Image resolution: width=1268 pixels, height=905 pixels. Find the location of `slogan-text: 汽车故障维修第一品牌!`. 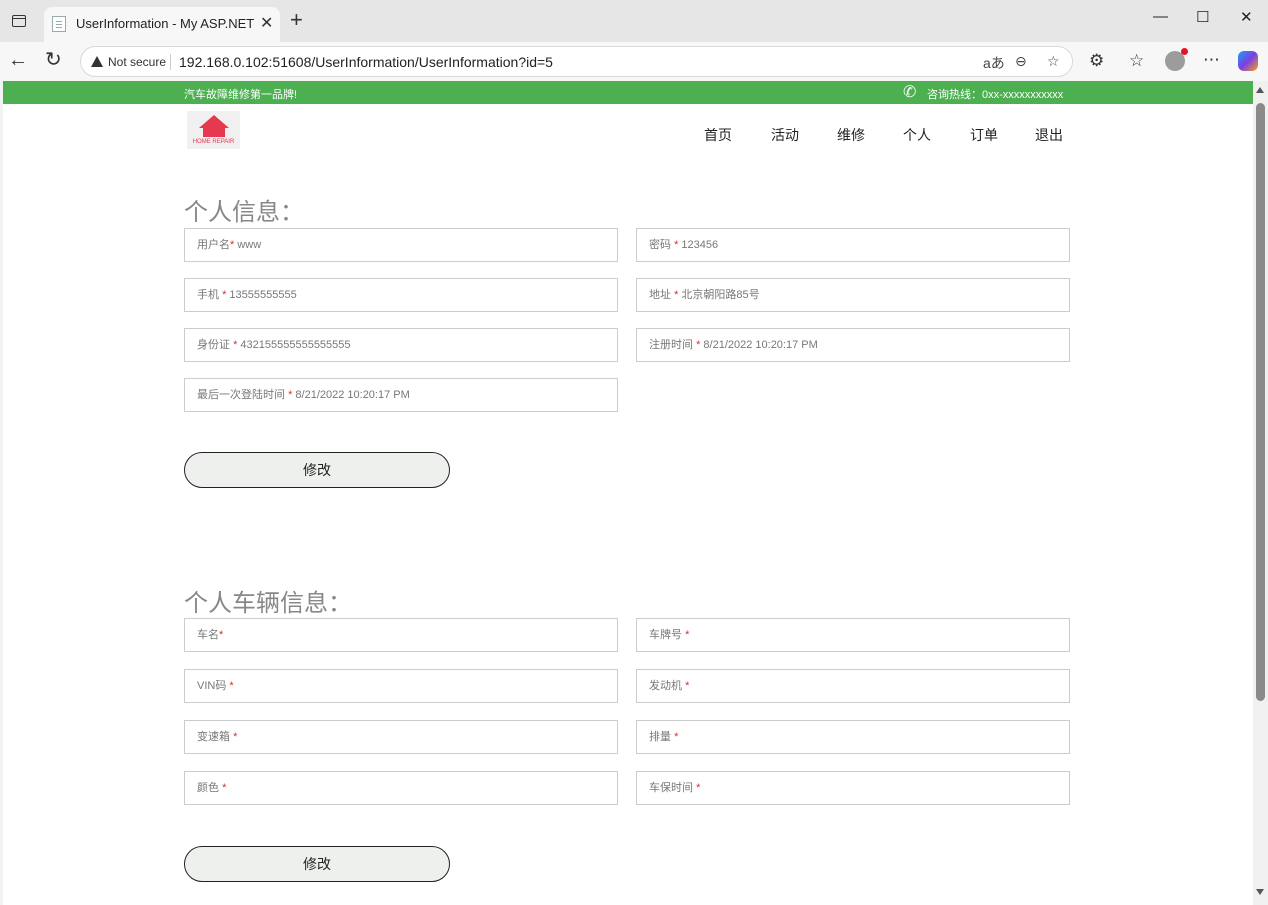

slogan-text: 汽车故障维修第一品牌! is located at coordinates (241, 95).